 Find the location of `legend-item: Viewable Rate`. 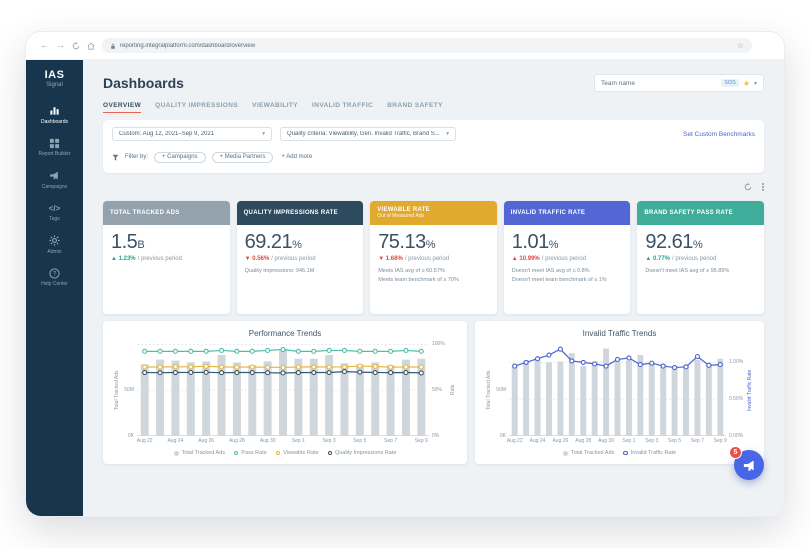

legend-item: Viewable Rate is located at coordinates (297, 453).